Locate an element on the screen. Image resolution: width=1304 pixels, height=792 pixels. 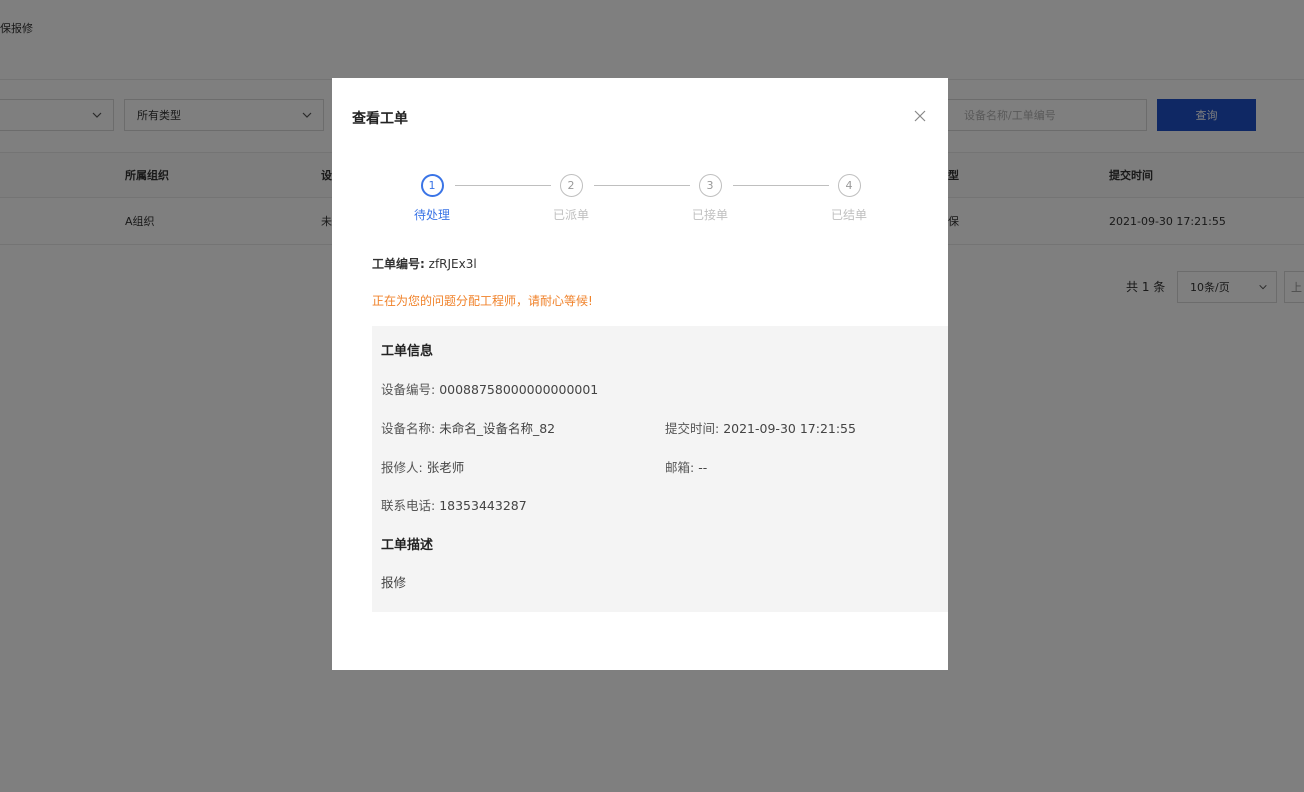
order-info-title: 工单信息 is located at coordinates (407, 351).